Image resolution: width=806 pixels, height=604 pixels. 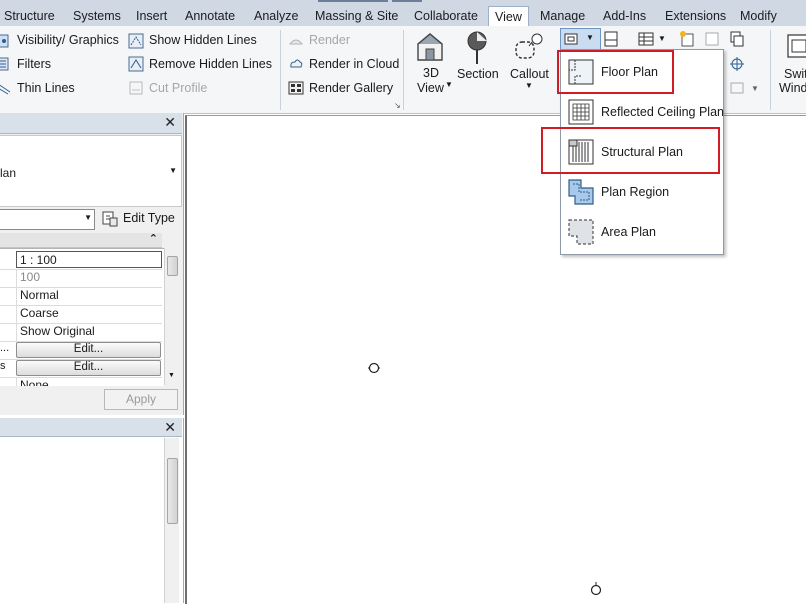 I want to click on render-gallery-icon, so click(x=296, y=88).